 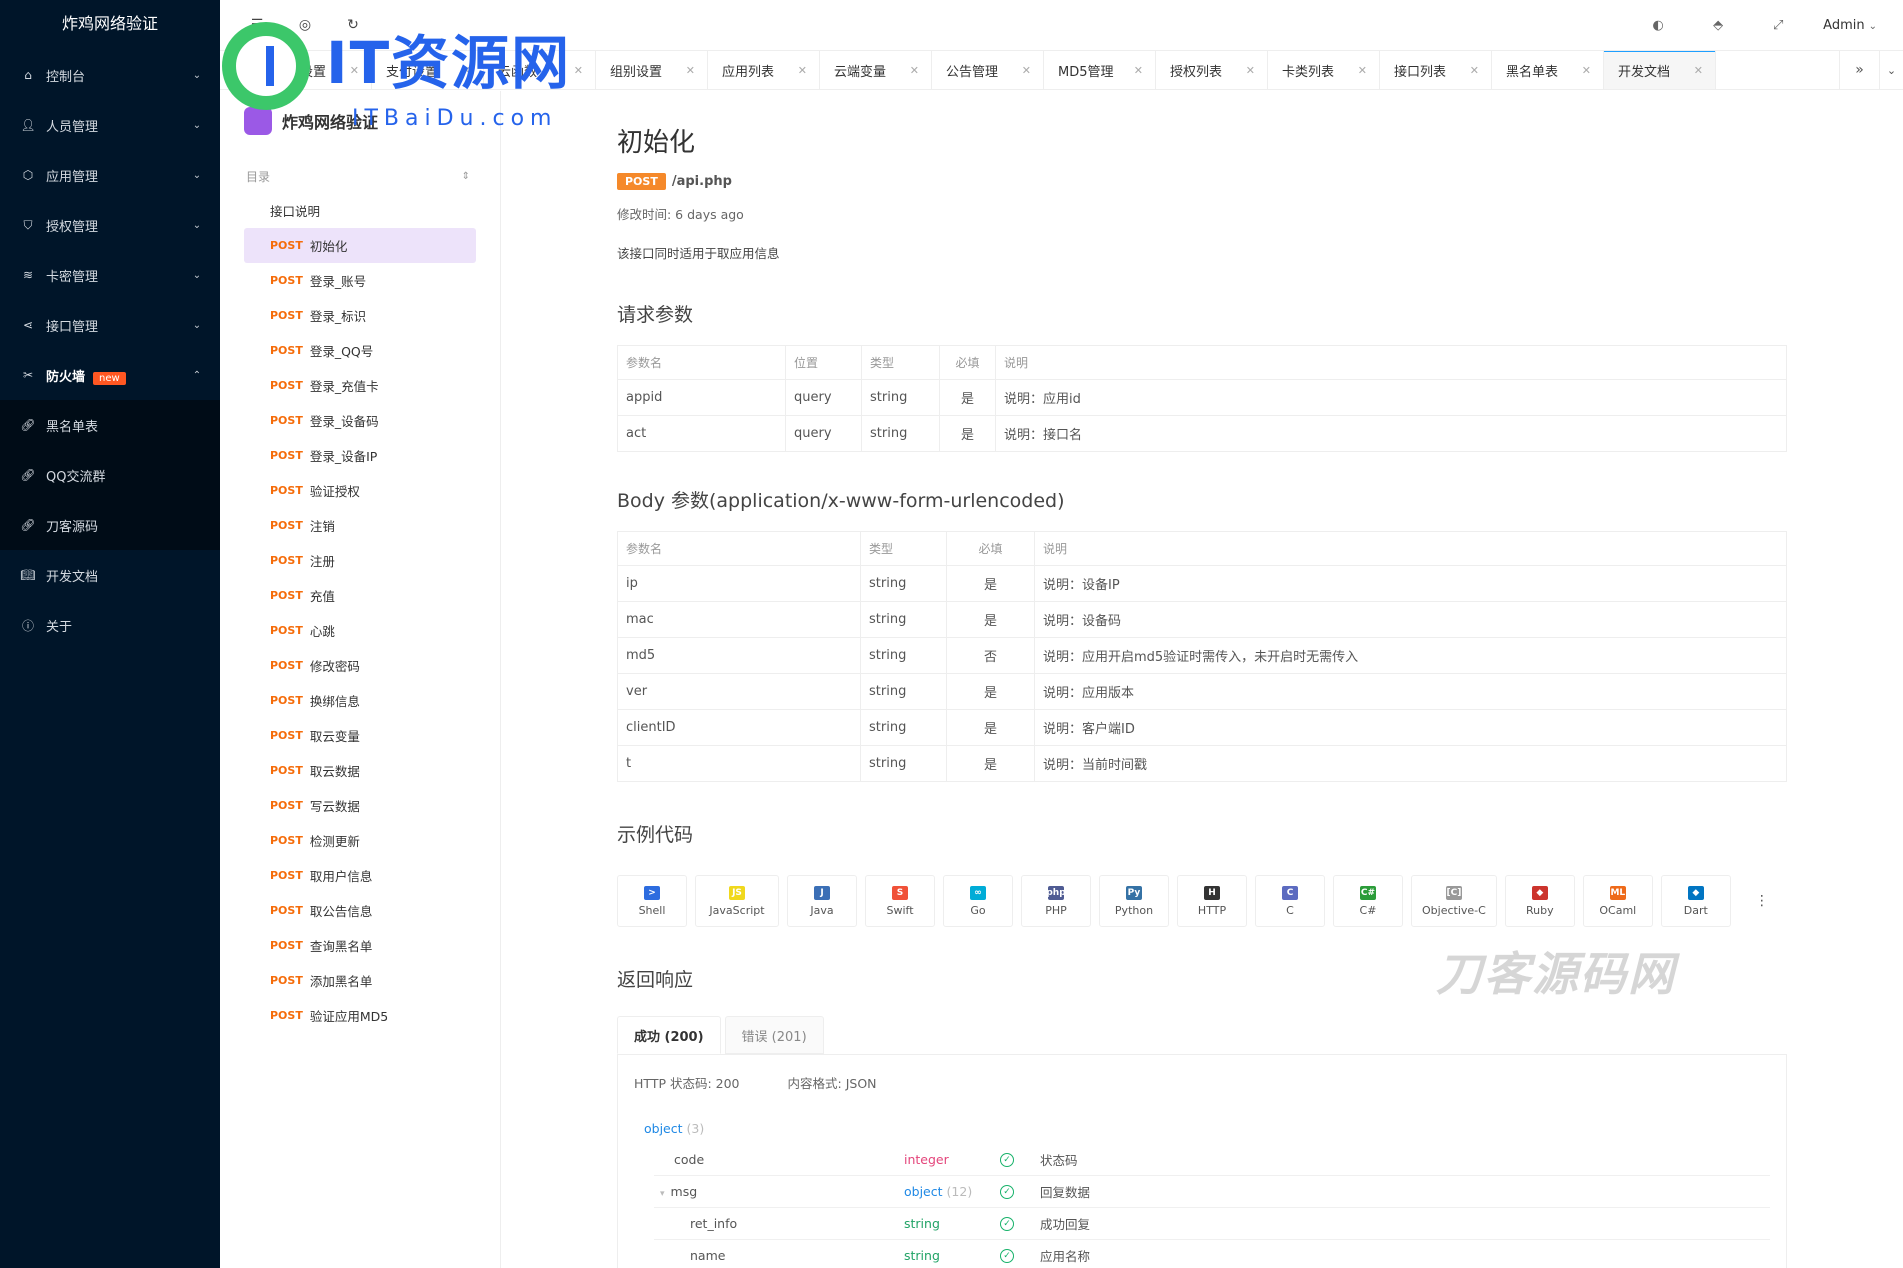 I want to click on toc-item: POST 登录_账号, so click(x=360, y=280).